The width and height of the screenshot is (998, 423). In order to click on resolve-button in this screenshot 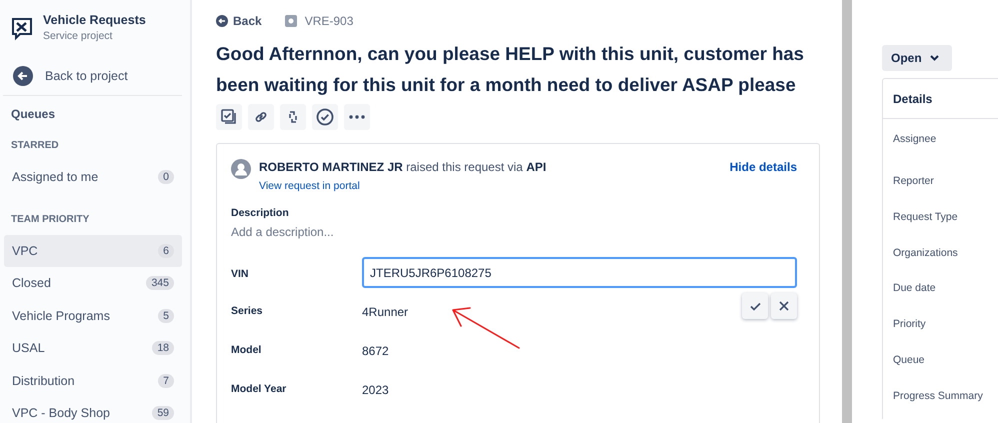, I will do `click(325, 117)`.